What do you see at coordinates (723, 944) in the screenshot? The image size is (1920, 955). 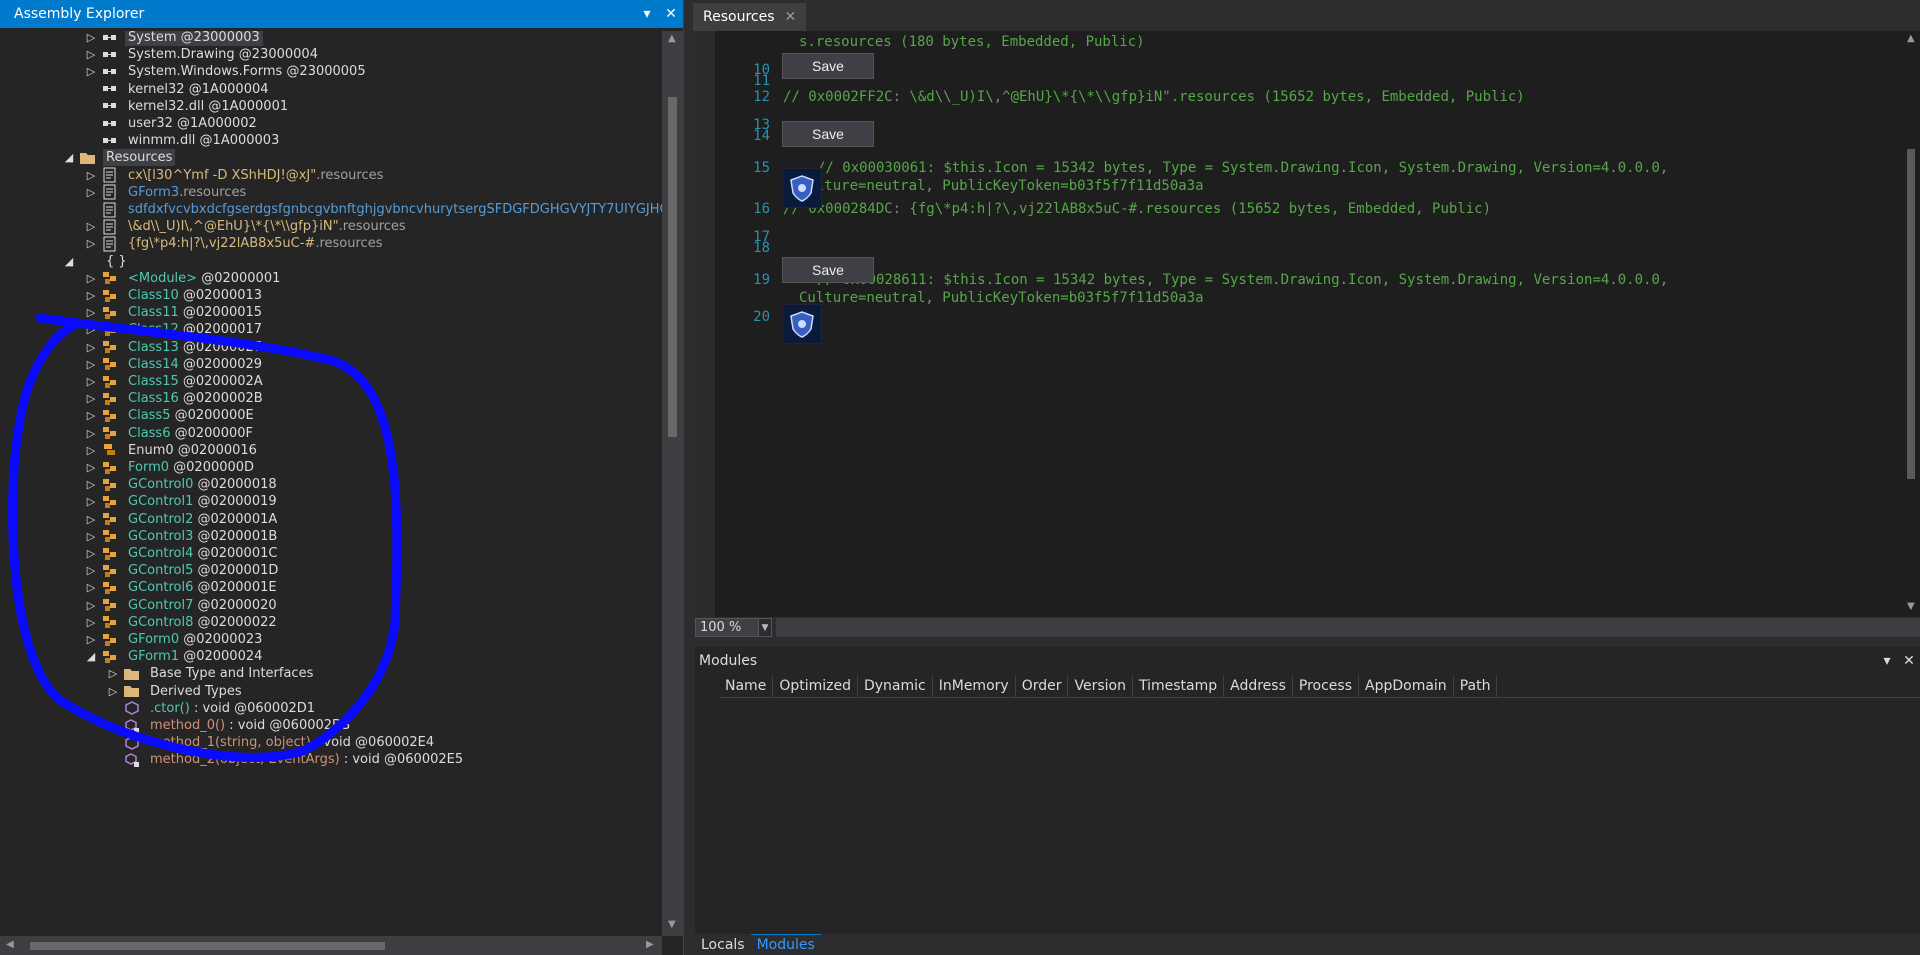 I see `tab-locals: Locals` at bounding box center [723, 944].